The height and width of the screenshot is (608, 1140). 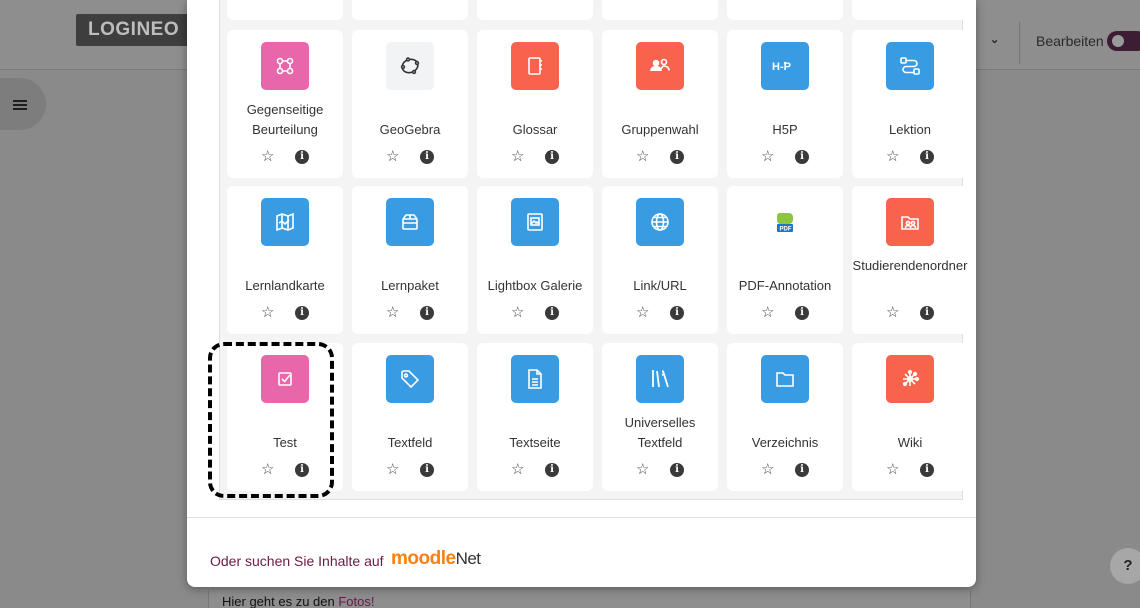 I want to click on tag-icon, so click(x=410, y=379).